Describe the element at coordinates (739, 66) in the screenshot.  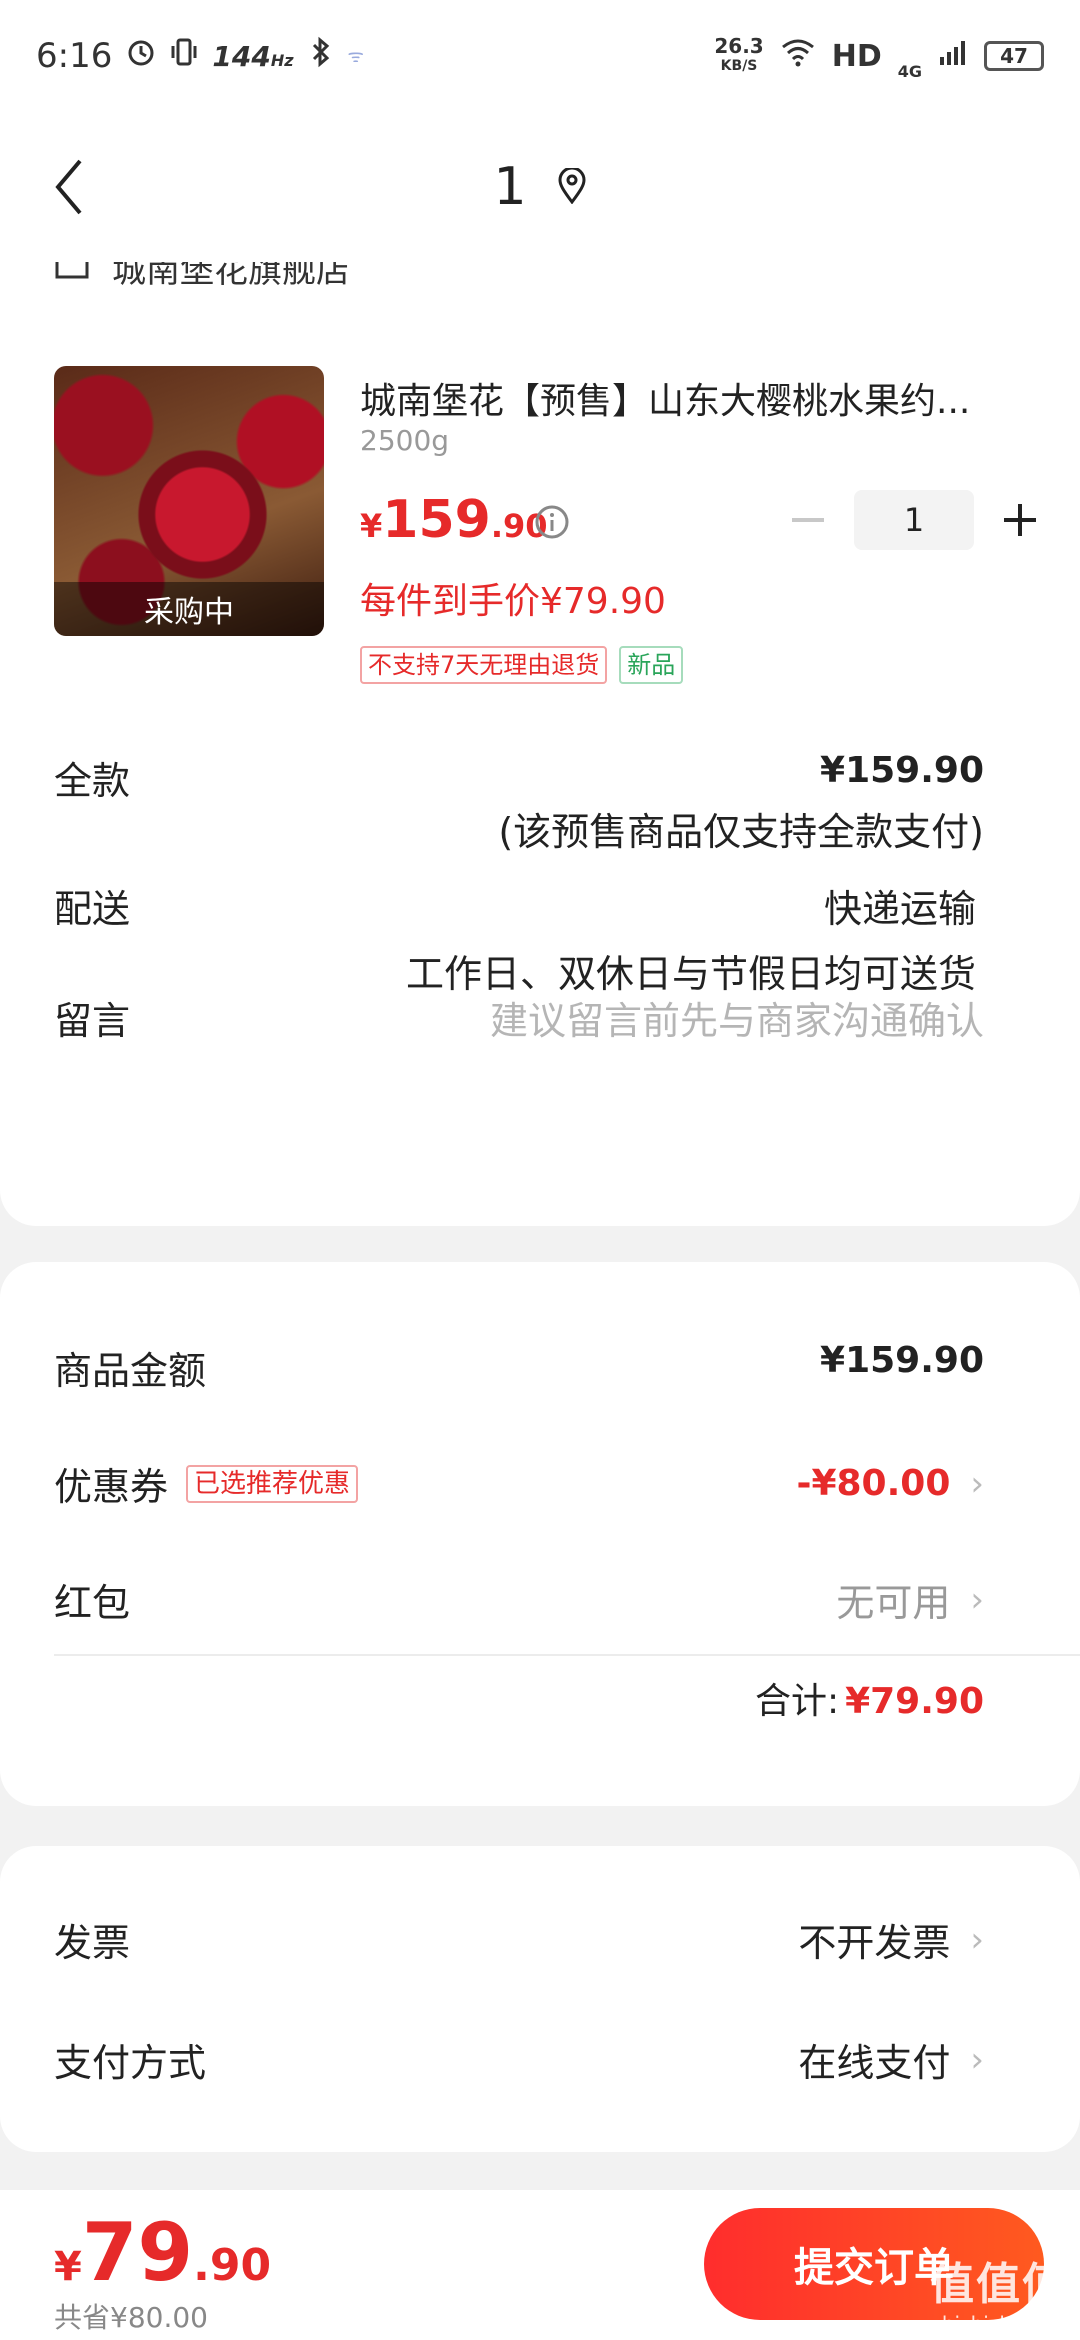
I see `net-speed-unit: KB/S` at that location.